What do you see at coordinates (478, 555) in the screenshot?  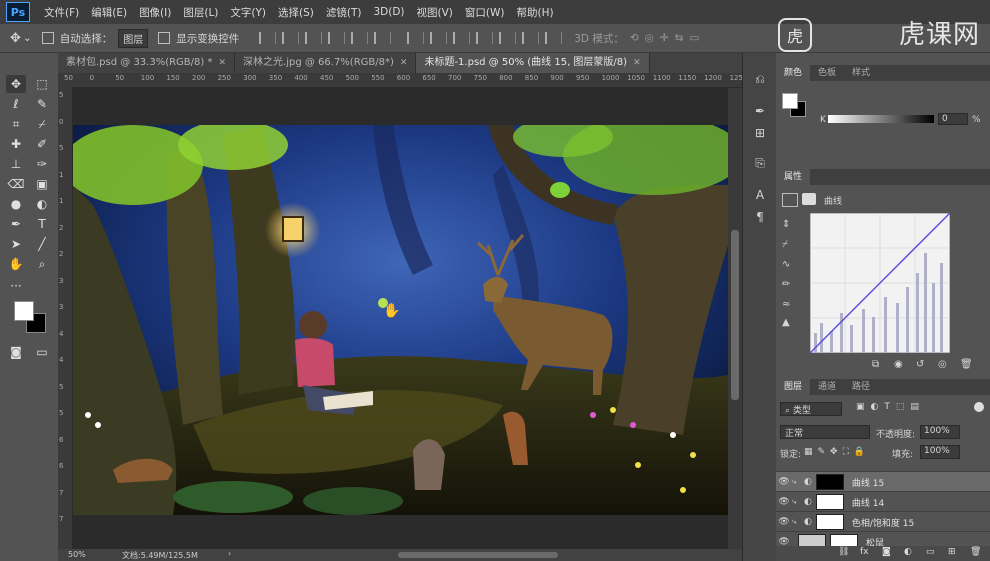 I see `horizontal-scrollbar` at bounding box center [478, 555].